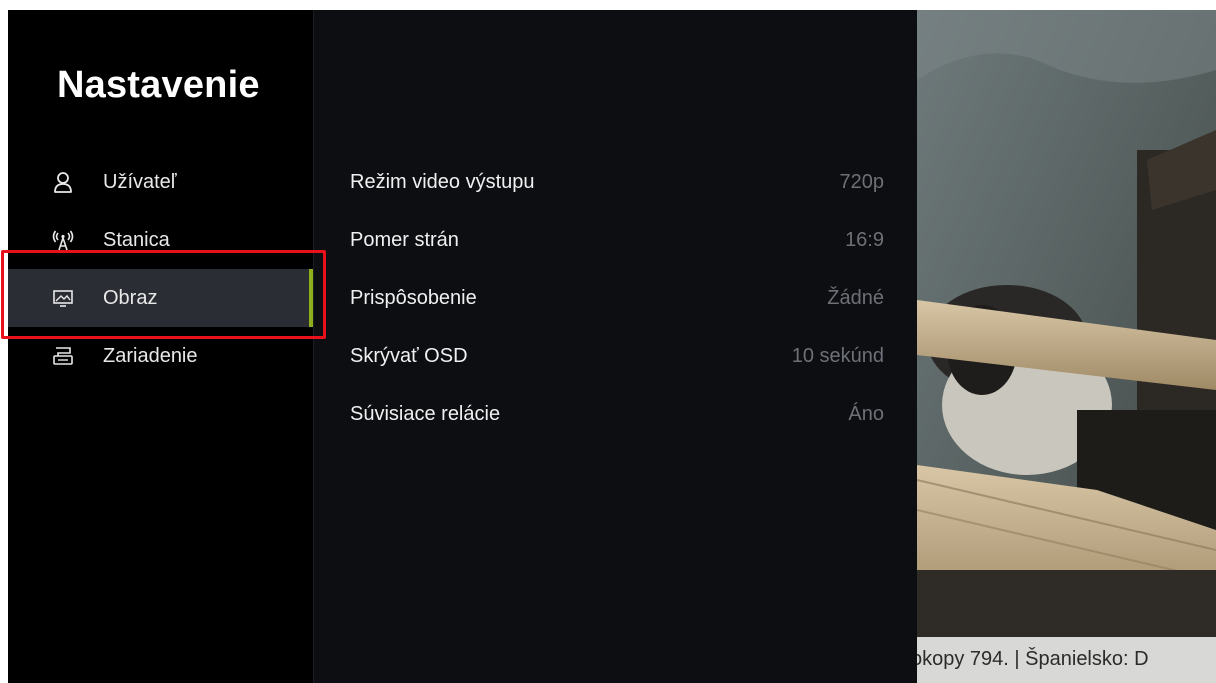 The height and width of the screenshot is (683, 1216). I want to click on sidebar-item-picture: Obraz, so click(160, 298).